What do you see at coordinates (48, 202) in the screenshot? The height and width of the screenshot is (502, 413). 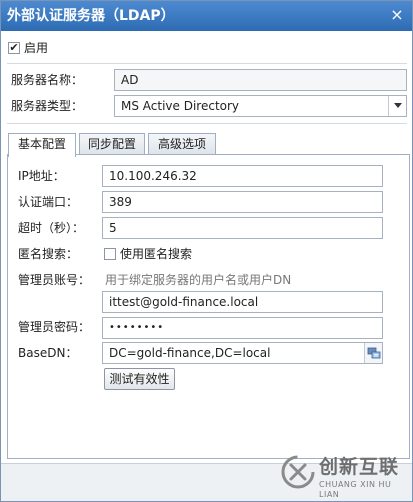 I see `port-label: 认证端口：` at bounding box center [48, 202].